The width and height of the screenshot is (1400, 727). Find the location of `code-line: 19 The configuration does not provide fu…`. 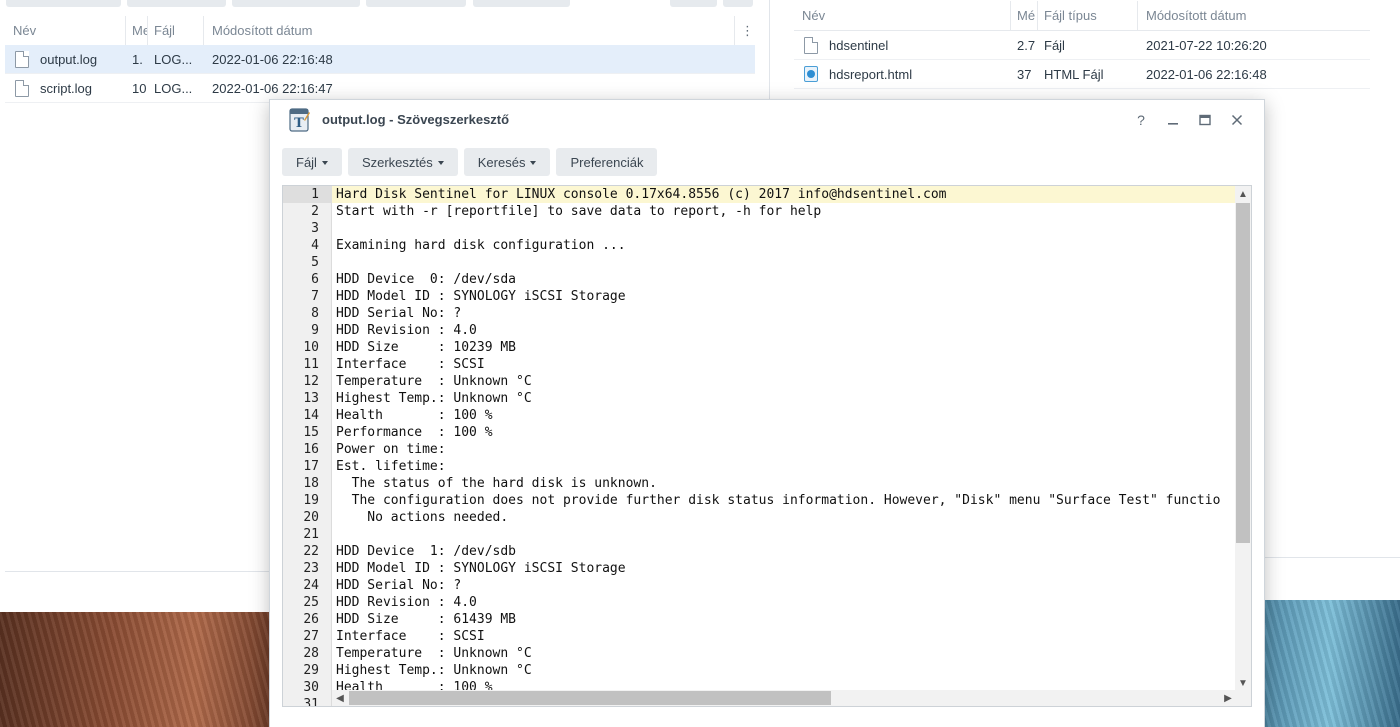

code-line: 19 The configuration does not provide fu… is located at coordinates (759, 500).